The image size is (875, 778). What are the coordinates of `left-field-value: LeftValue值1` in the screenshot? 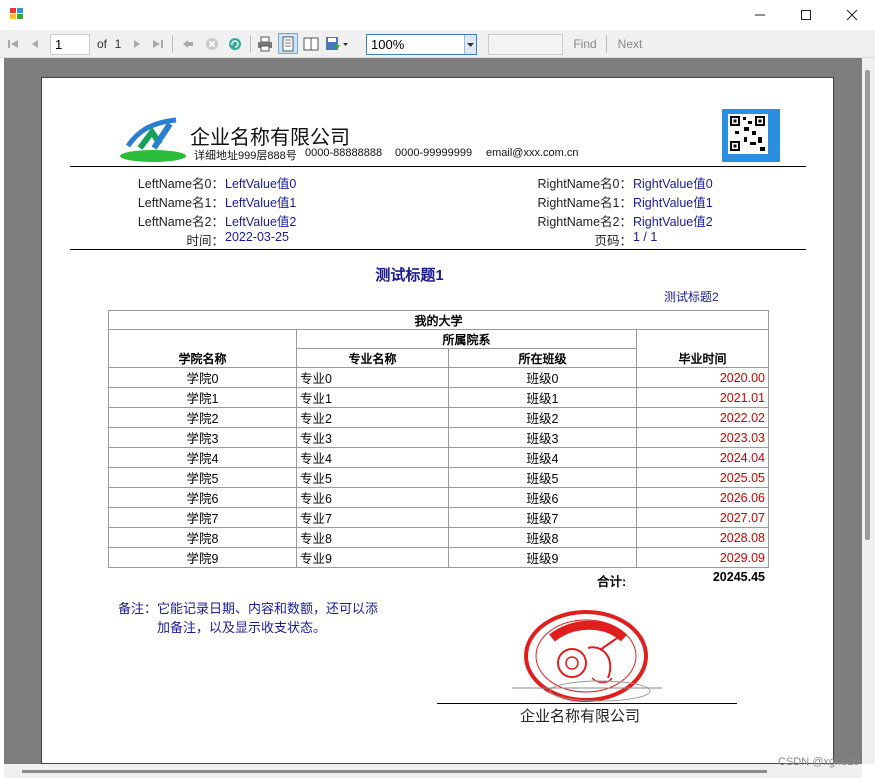 It's located at (261, 203).